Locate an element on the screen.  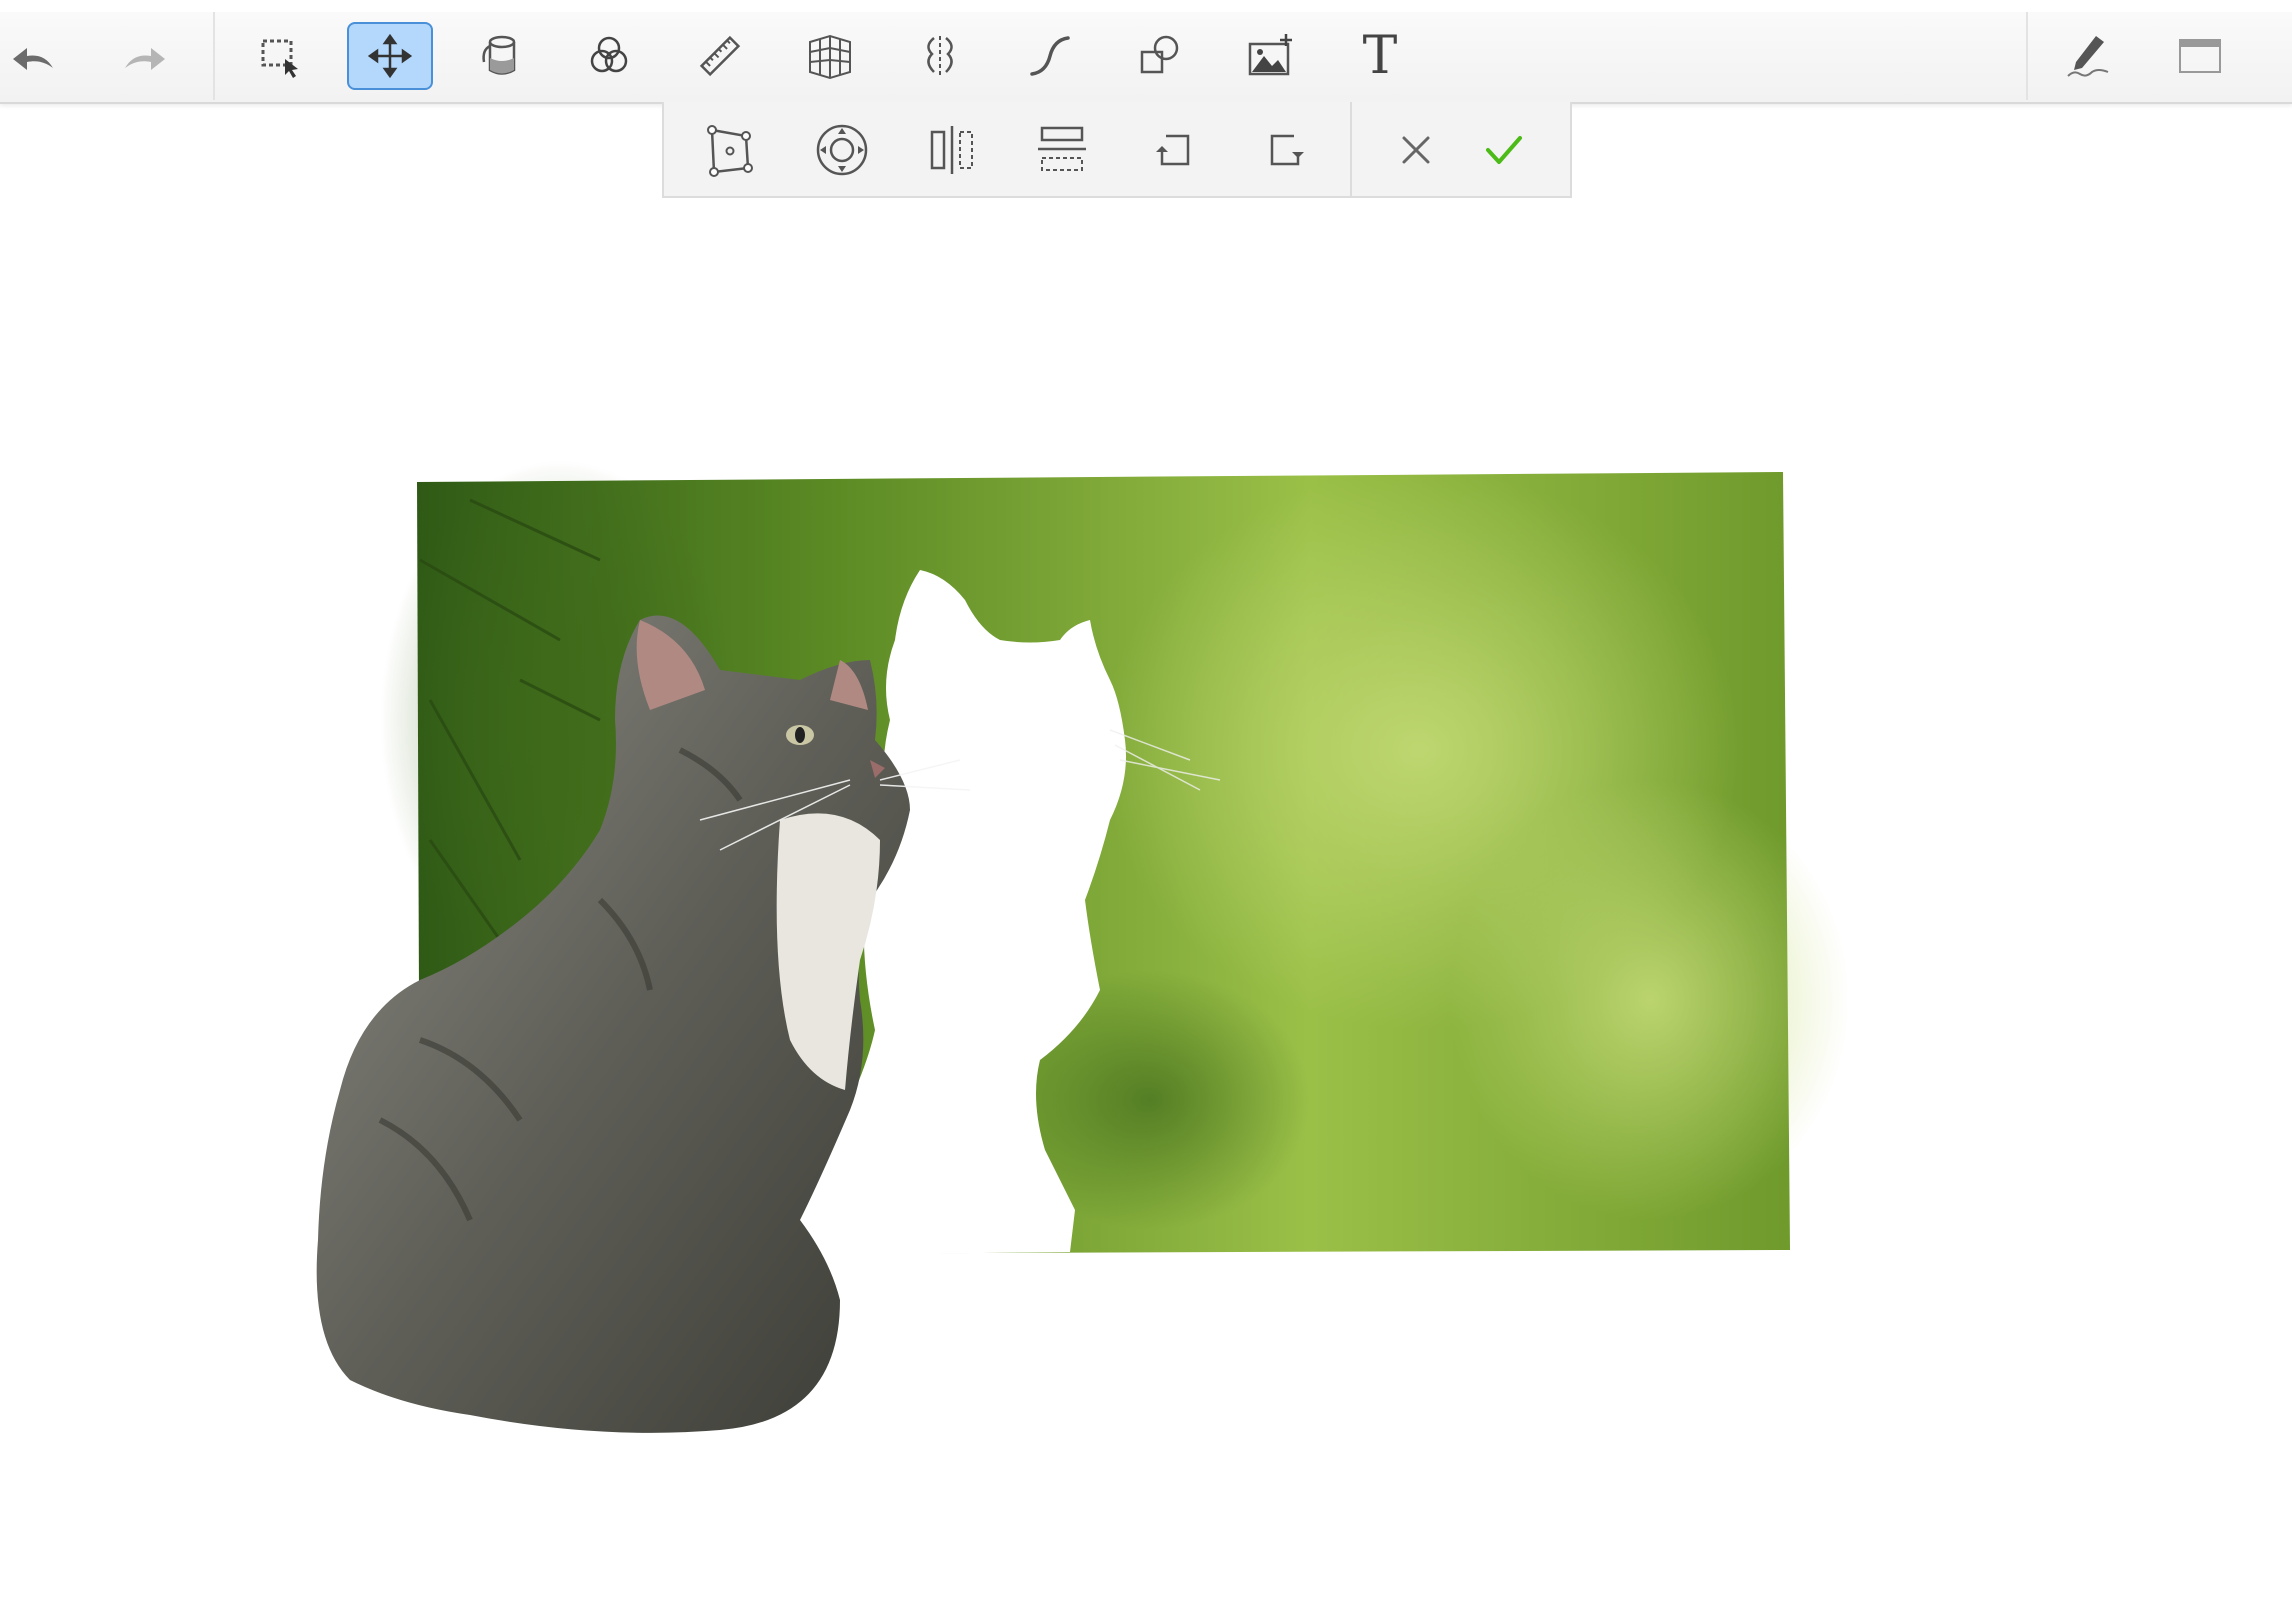
rotate-left-icon is located at coordinates (1173, 150).